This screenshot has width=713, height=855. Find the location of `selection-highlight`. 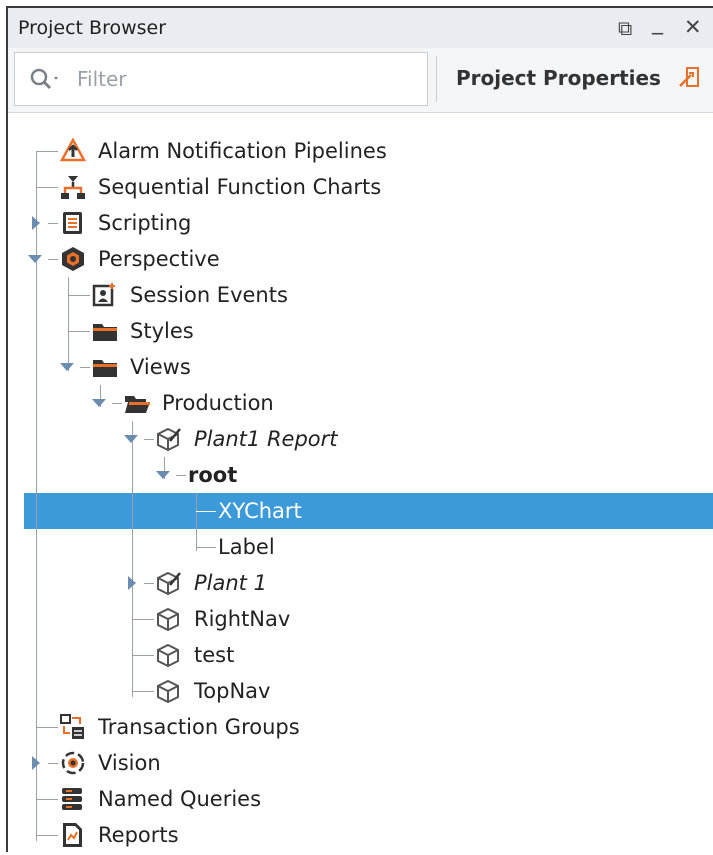

selection-highlight is located at coordinates (368, 511).